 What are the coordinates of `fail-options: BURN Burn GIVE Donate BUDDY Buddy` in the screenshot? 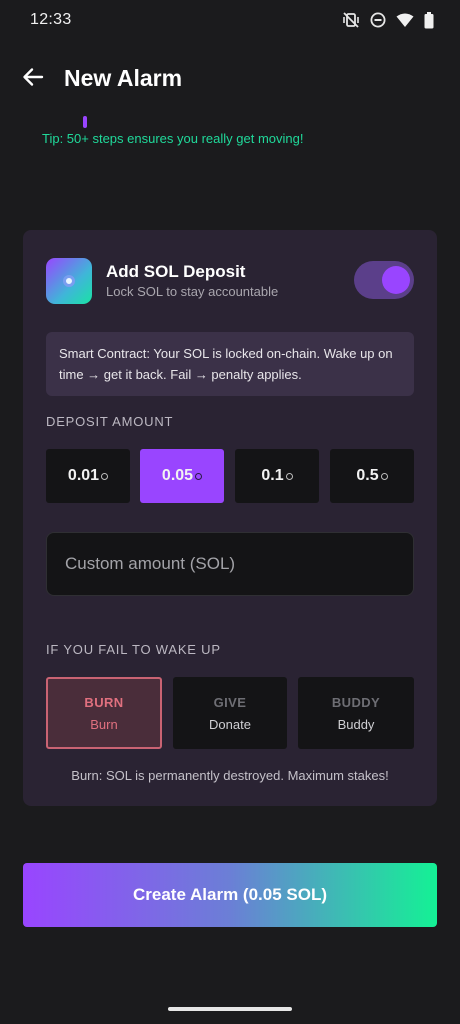 It's located at (230, 713).